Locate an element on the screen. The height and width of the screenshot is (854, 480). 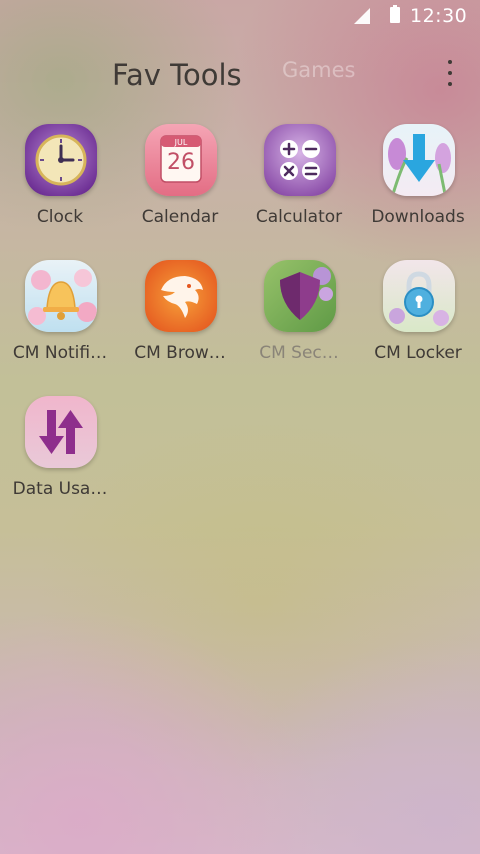
tab-games: Games is located at coordinates (318, 70).